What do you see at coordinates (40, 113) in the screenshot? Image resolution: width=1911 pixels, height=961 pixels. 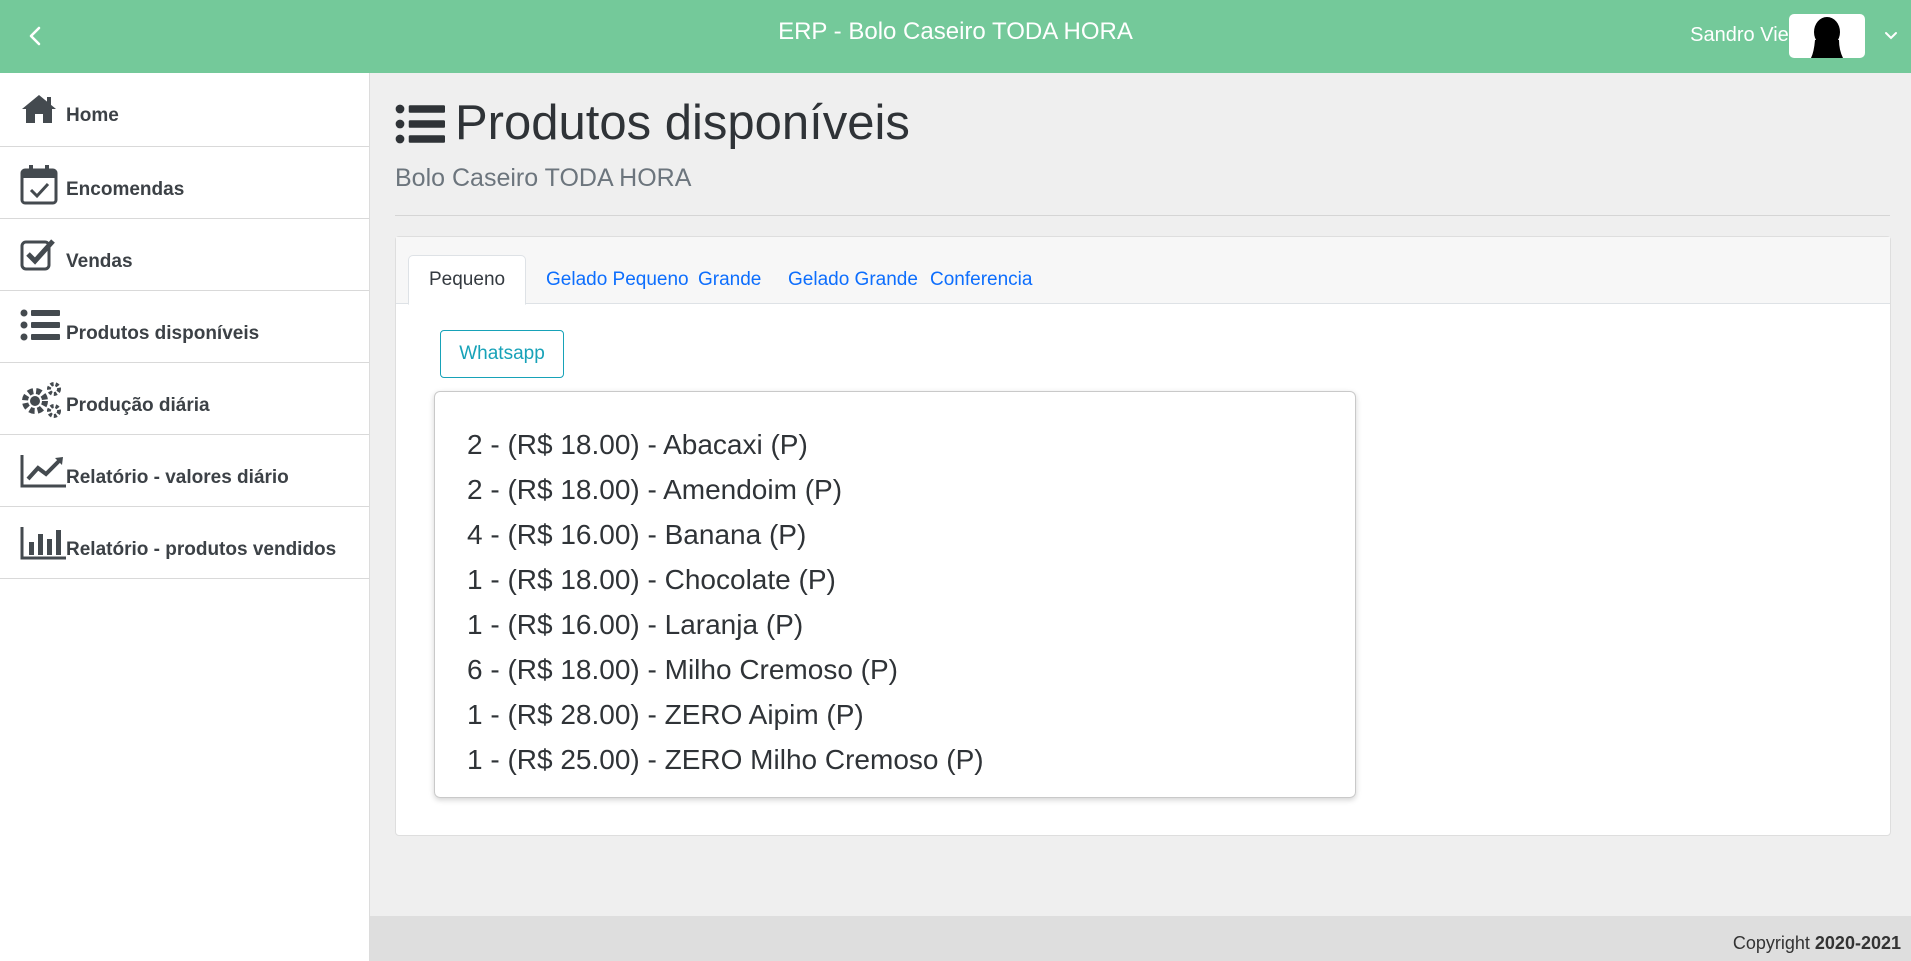 I see `home-icon` at bounding box center [40, 113].